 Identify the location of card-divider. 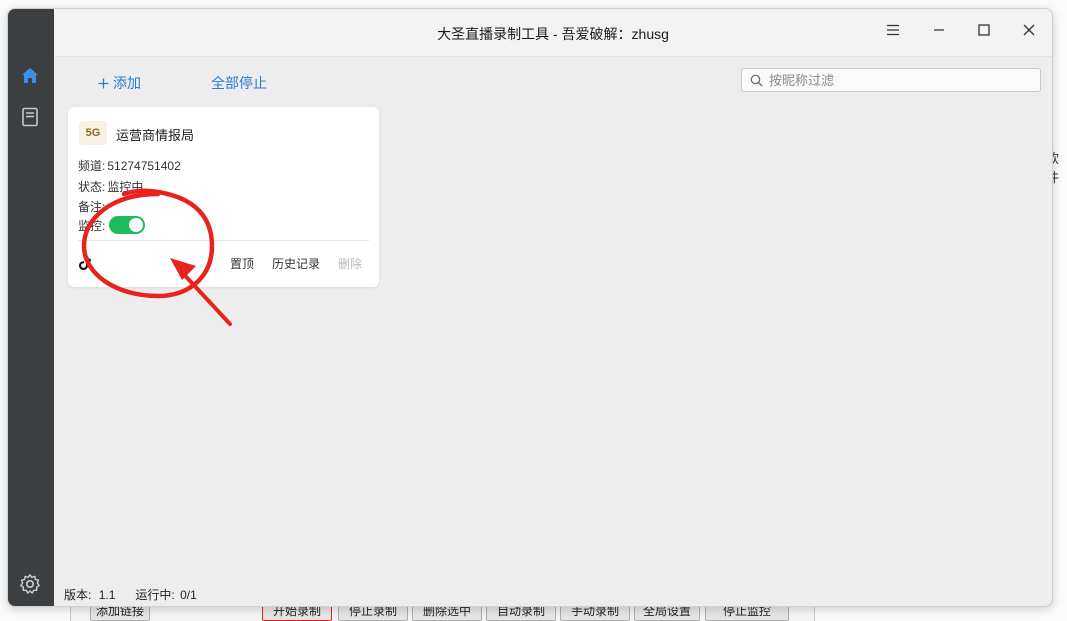
(223, 240).